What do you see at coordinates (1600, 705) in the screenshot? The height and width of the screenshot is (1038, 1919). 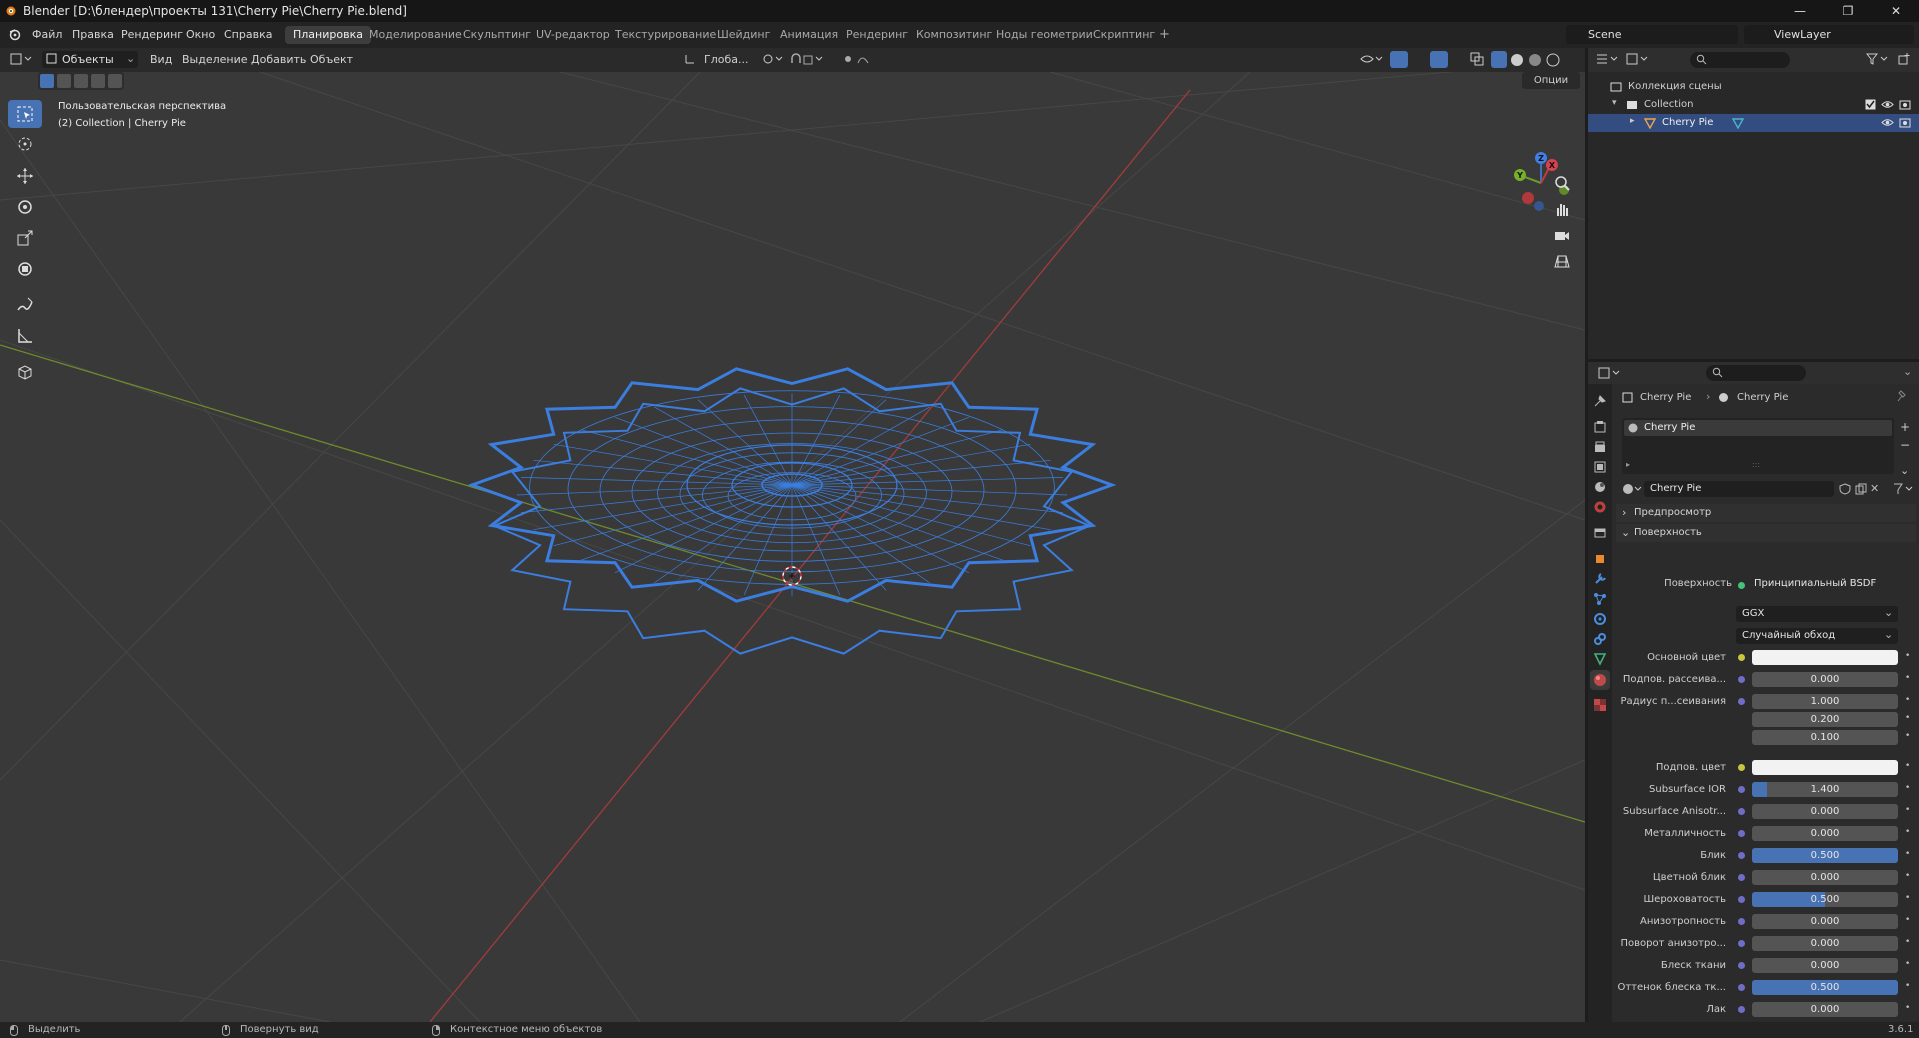 I see `texture-tab-icon` at bounding box center [1600, 705].